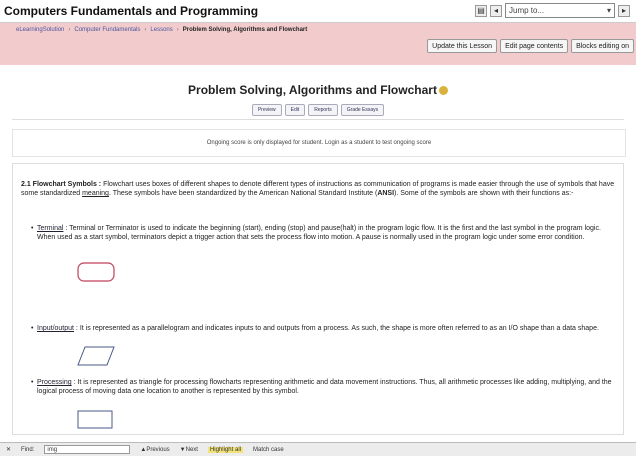  I want to click on previous-label: Previous, so click(158, 449).